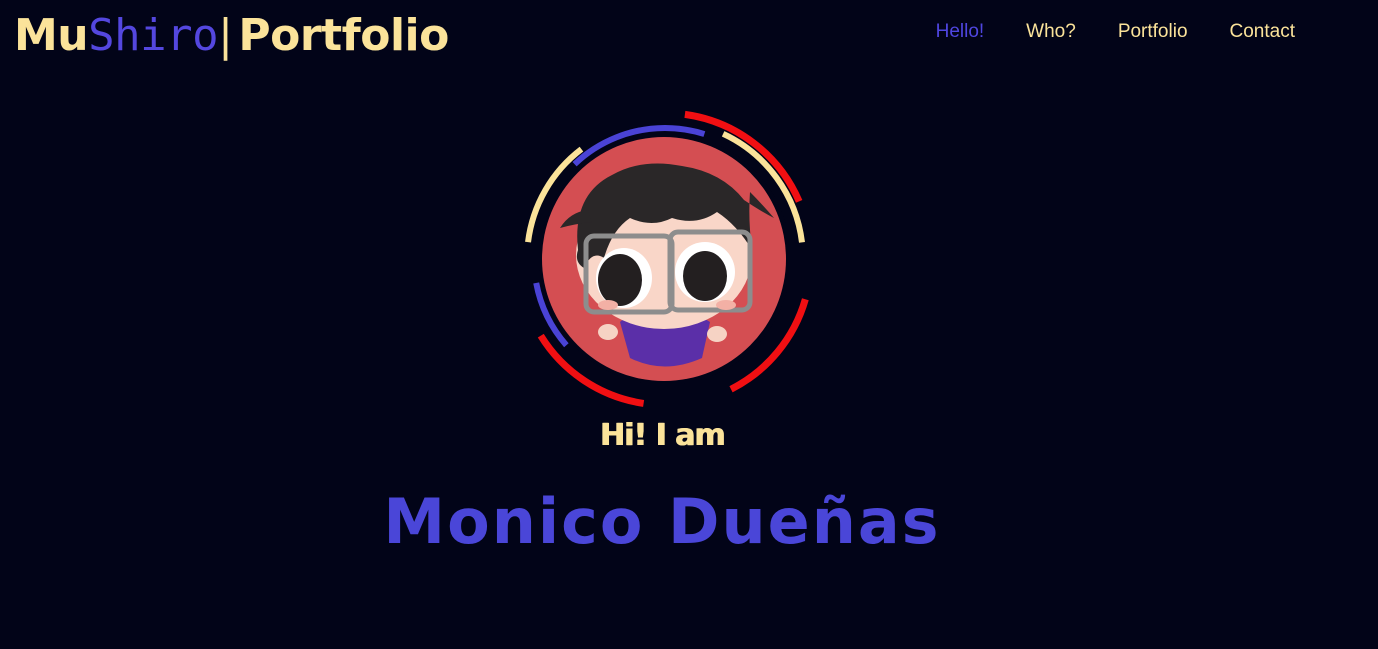 The width and height of the screenshot is (1378, 649). Describe the element at coordinates (960, 32) in the screenshot. I see `nav-item-hello: Hello!` at that location.